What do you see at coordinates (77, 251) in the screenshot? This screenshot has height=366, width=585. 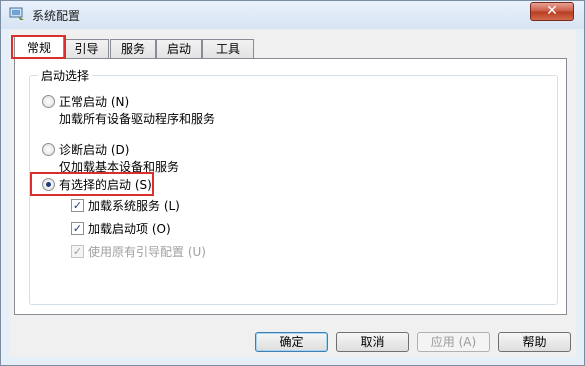 I see `use-original-boot-config-checkbox: ✓` at bounding box center [77, 251].